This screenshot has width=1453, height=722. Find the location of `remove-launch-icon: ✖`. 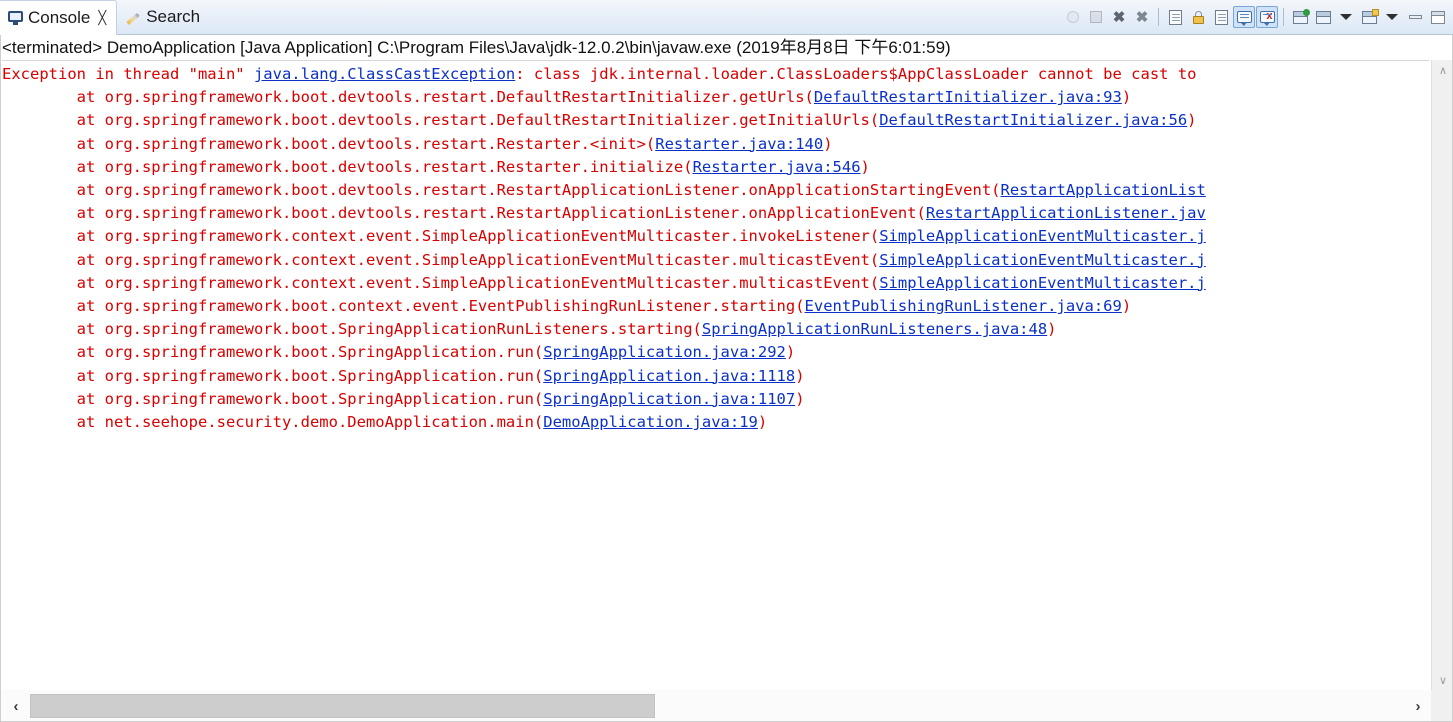

remove-launch-icon: ✖ is located at coordinates (1119, 17).